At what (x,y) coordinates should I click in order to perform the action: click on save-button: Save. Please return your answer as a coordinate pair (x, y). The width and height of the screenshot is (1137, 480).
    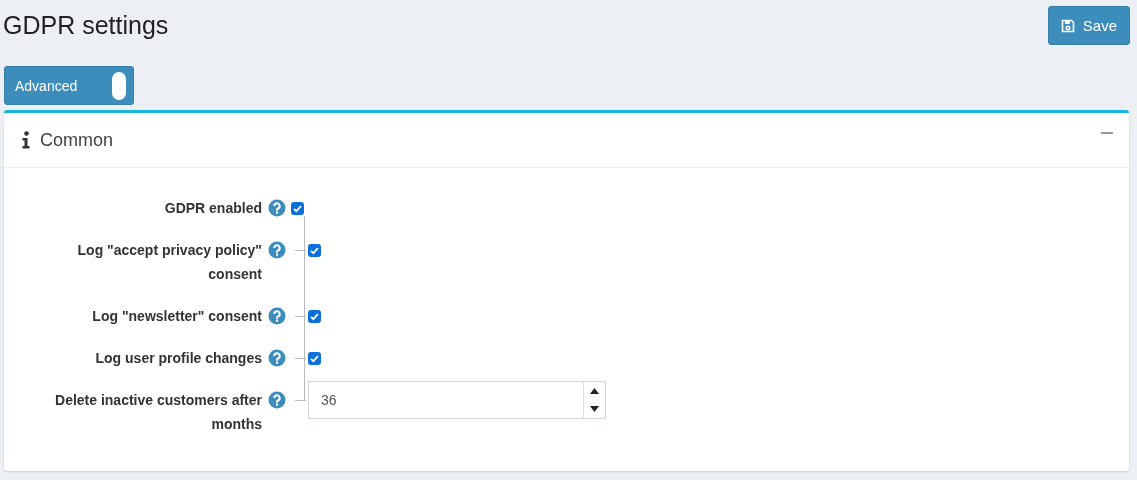
    Looking at the image, I should click on (1088, 25).